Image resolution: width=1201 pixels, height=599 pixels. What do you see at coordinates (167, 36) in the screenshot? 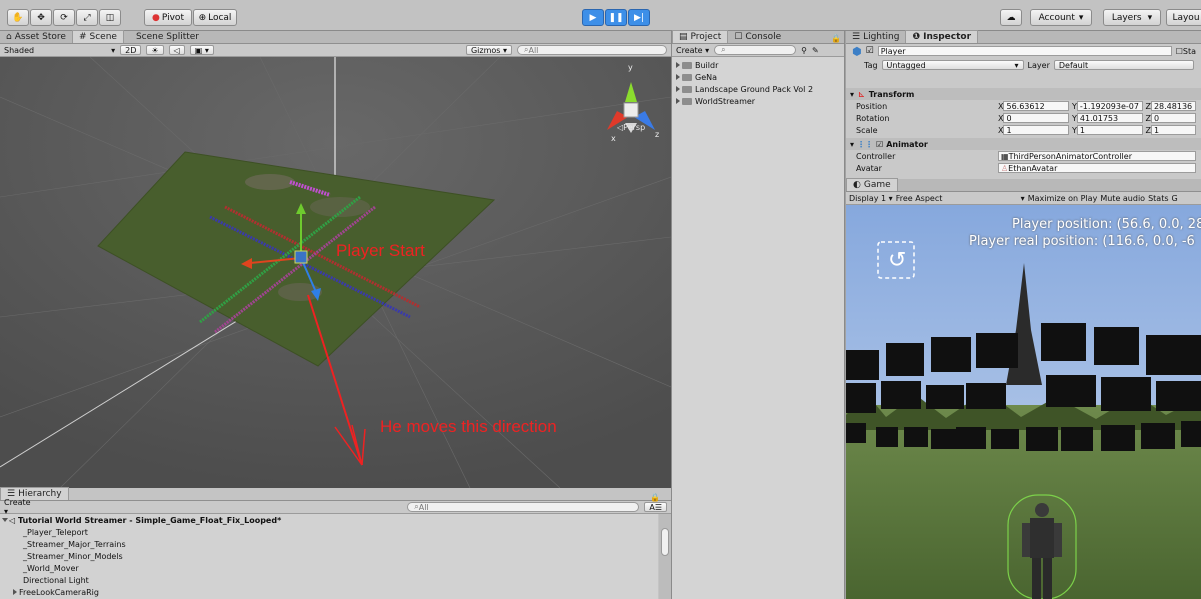
I see `tab-scene-splitter: Scene Splitter` at bounding box center [167, 36].